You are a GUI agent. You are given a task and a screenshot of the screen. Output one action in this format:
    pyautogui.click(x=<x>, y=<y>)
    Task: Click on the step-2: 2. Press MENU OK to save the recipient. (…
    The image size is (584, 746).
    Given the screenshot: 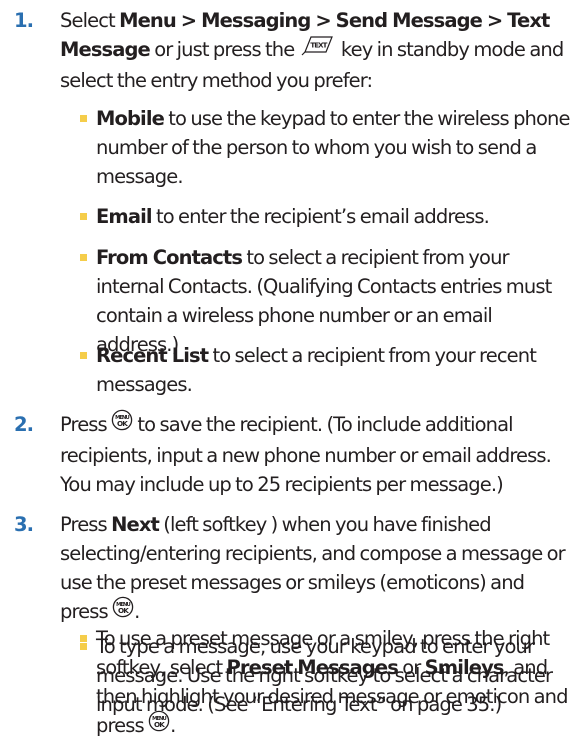 What is the action you would take?
    pyautogui.click(x=295, y=454)
    